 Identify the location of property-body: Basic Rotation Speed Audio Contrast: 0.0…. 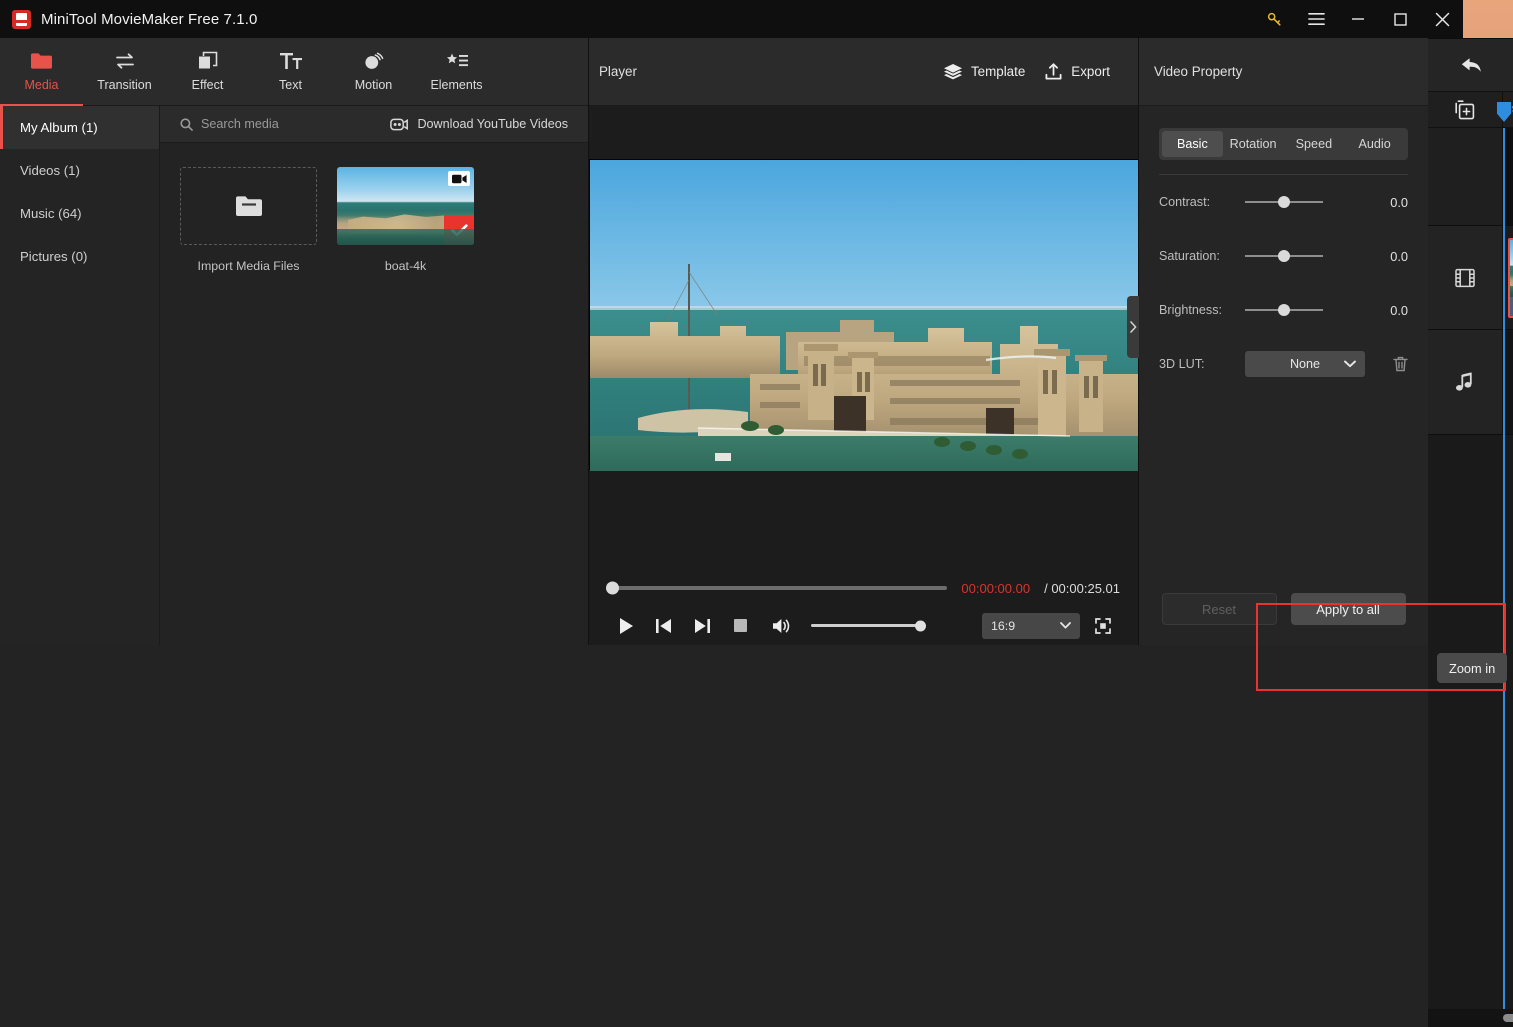
(1283, 344).